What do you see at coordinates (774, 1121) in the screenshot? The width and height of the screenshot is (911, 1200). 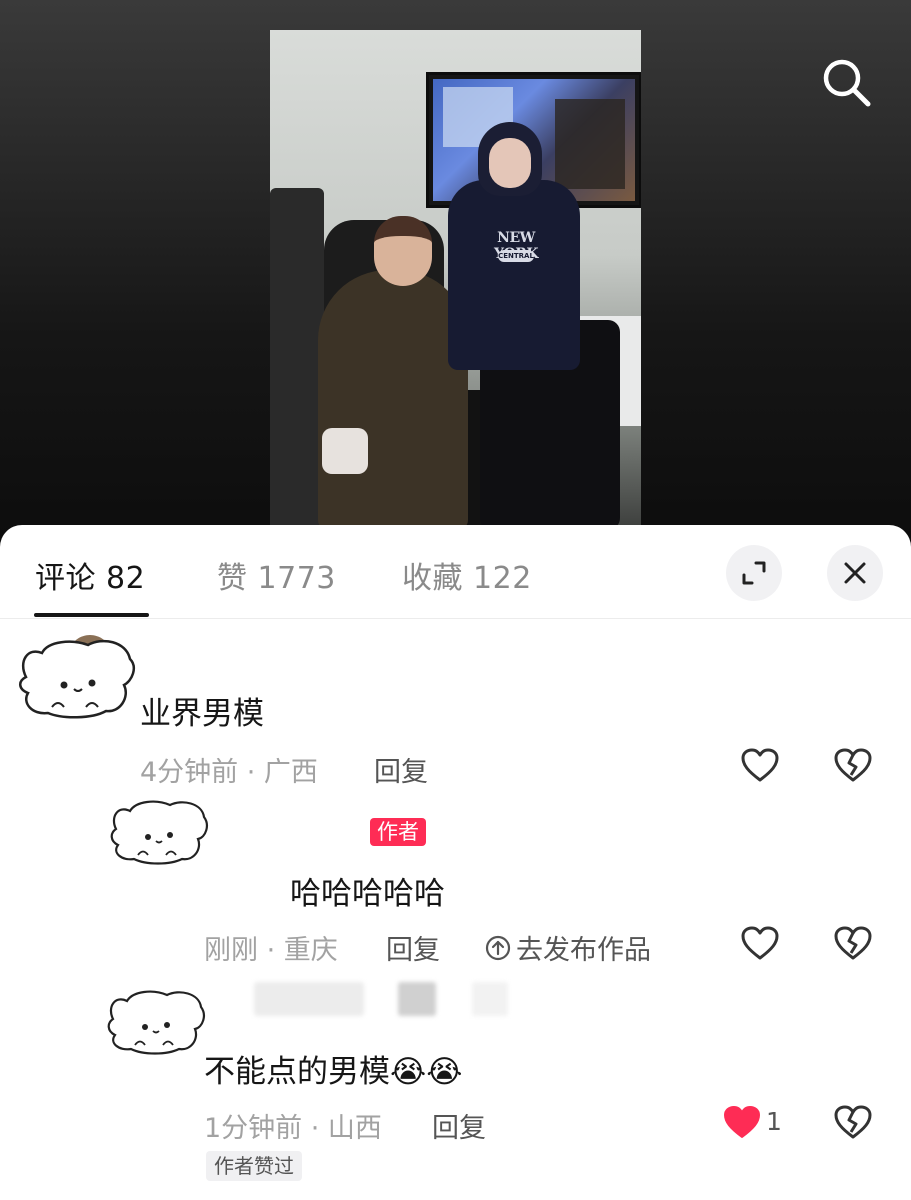 I see `like-count: 1` at bounding box center [774, 1121].